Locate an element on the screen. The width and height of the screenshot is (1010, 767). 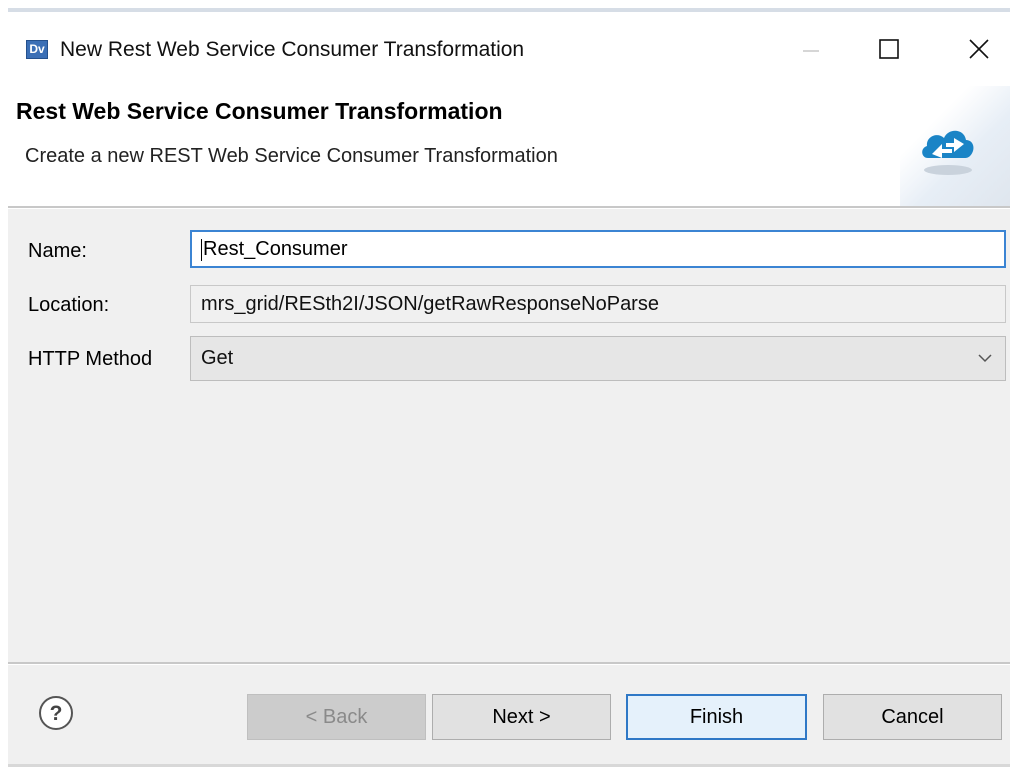
cancel-button: Cancel is located at coordinates (912, 717).